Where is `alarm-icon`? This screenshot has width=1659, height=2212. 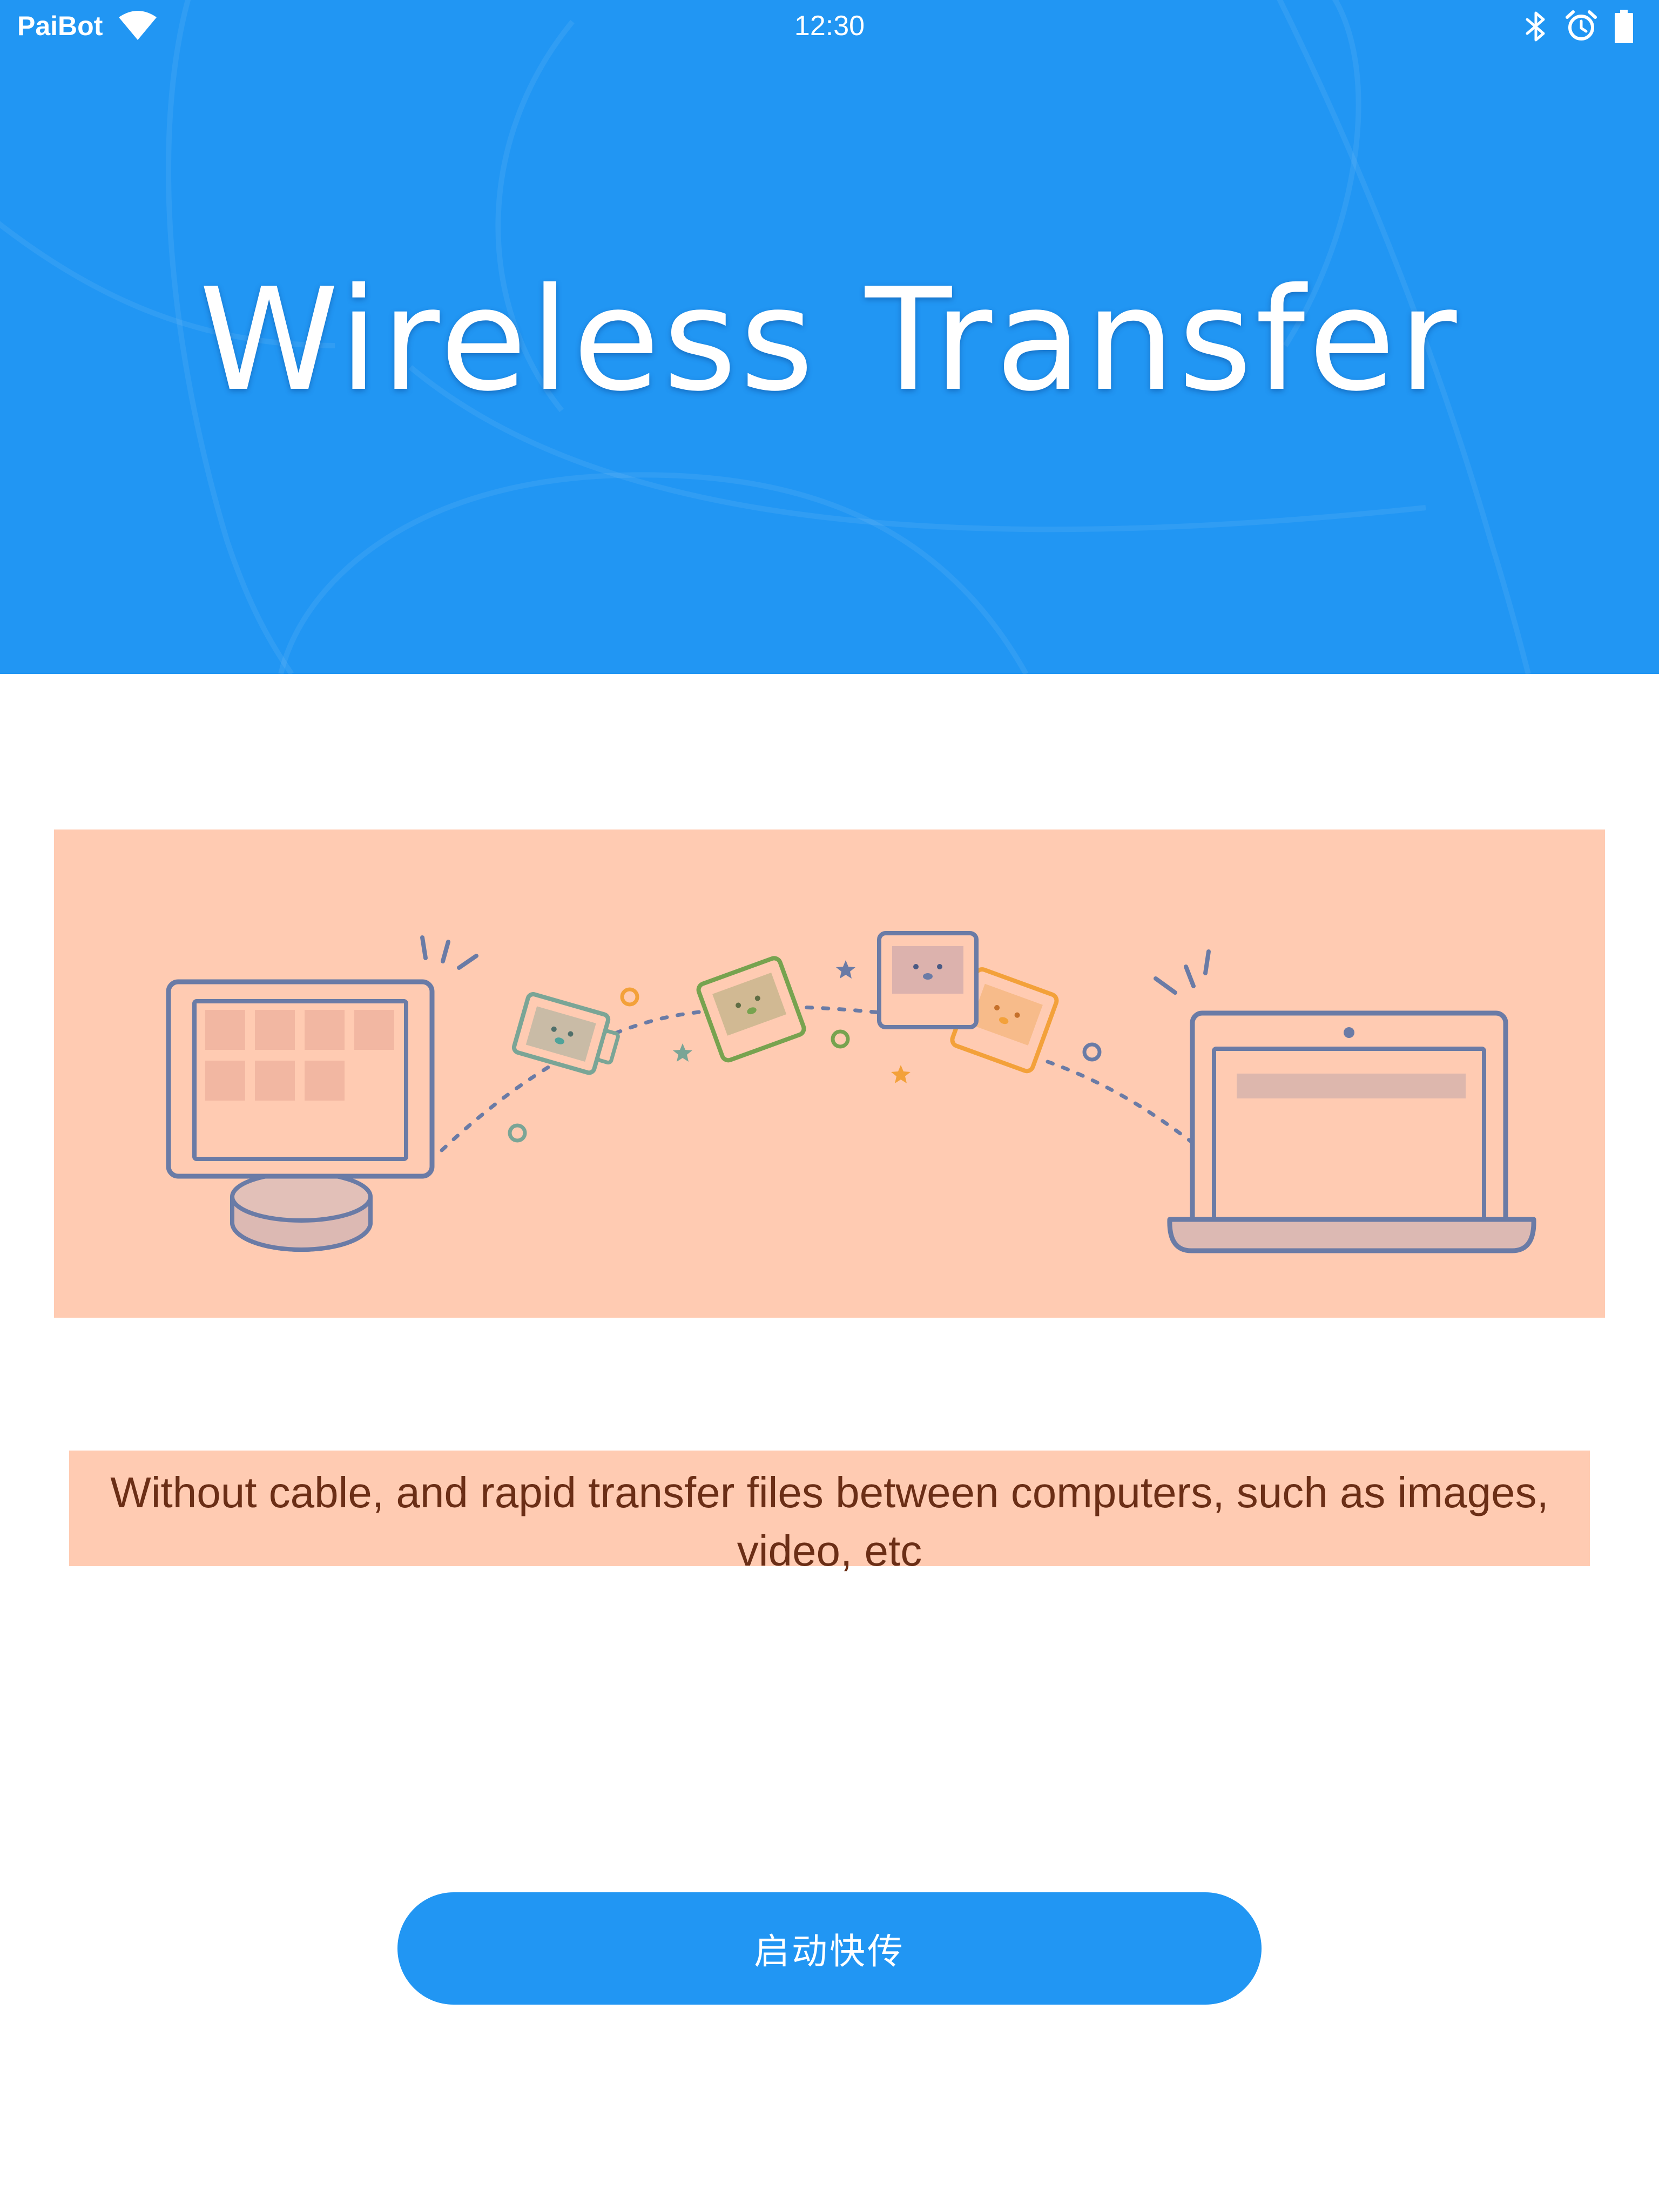 alarm-icon is located at coordinates (1581, 25).